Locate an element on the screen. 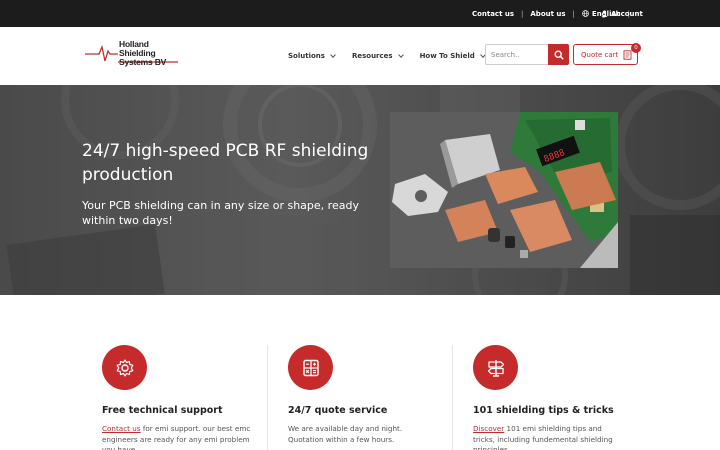 Image resolution: width=720 pixels, height=450 pixels. account-link: Account is located at coordinates (622, 13).